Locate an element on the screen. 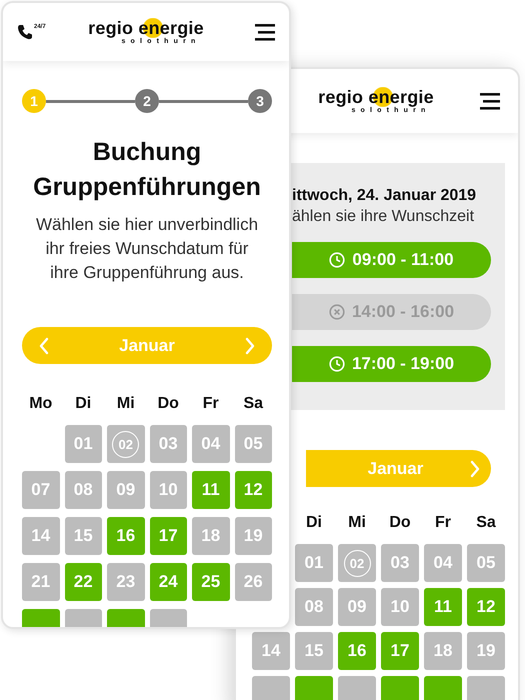 This screenshot has width=525, height=700. phone-icon is located at coordinates (25, 32).